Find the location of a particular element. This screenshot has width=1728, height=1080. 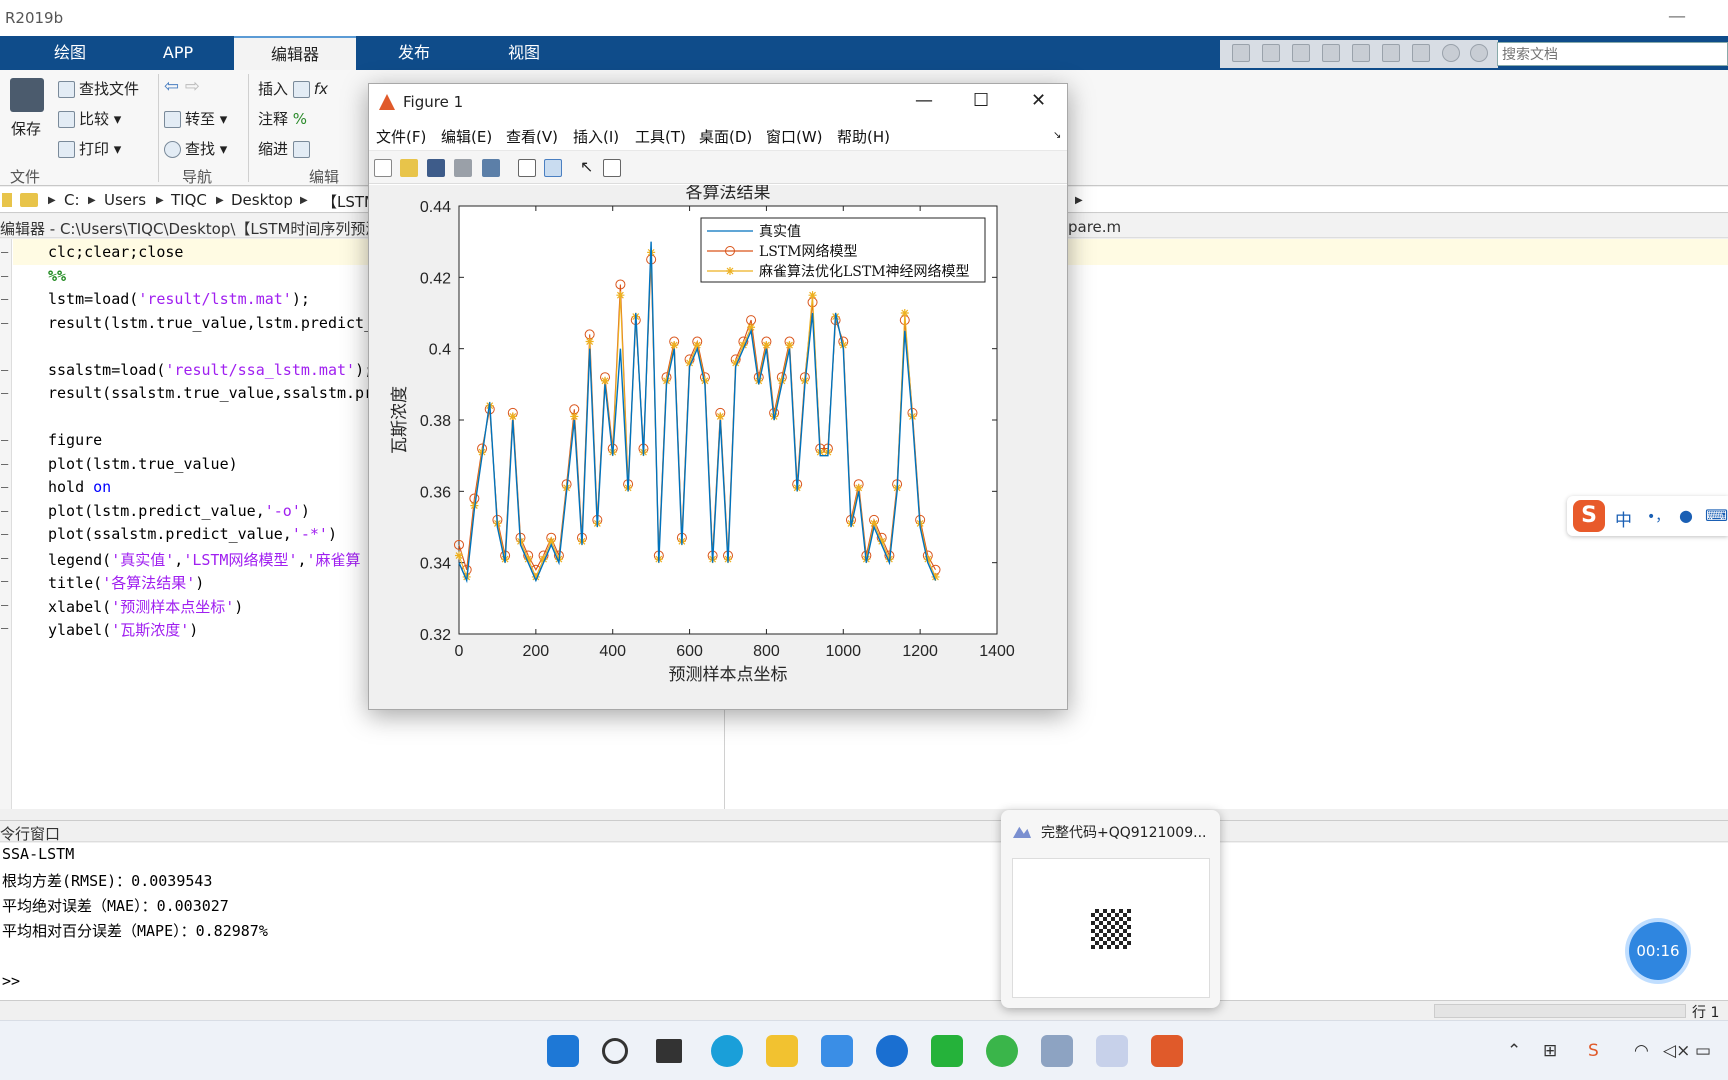

copy-icon is located at coordinates (1301, 53).